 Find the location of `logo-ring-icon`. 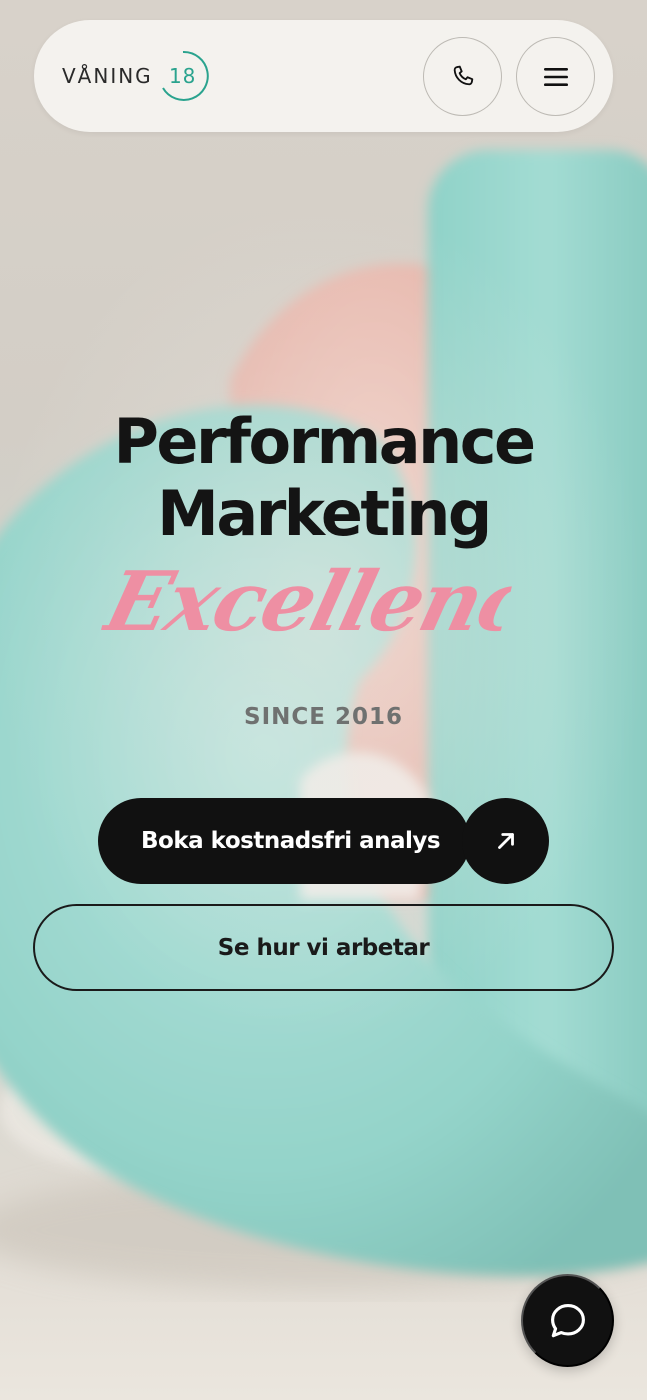

logo-ring-icon is located at coordinates (185, 75).